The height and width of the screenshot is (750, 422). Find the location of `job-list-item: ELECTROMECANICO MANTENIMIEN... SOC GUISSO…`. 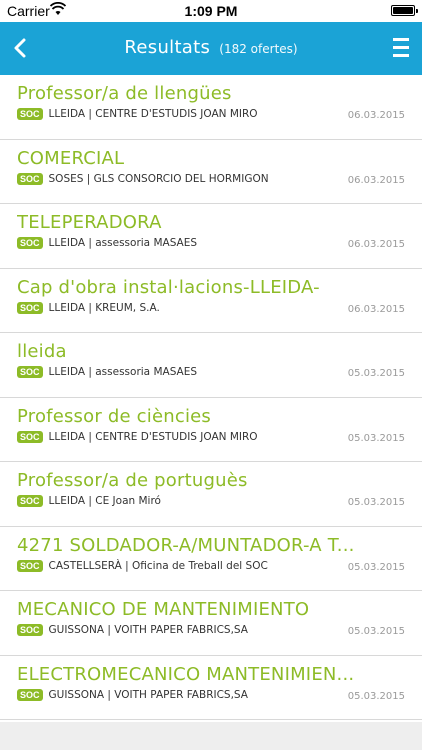

job-list-item: ELECTROMECANICO MANTENIMIEN... SOC GUISSO… is located at coordinates (211, 688).